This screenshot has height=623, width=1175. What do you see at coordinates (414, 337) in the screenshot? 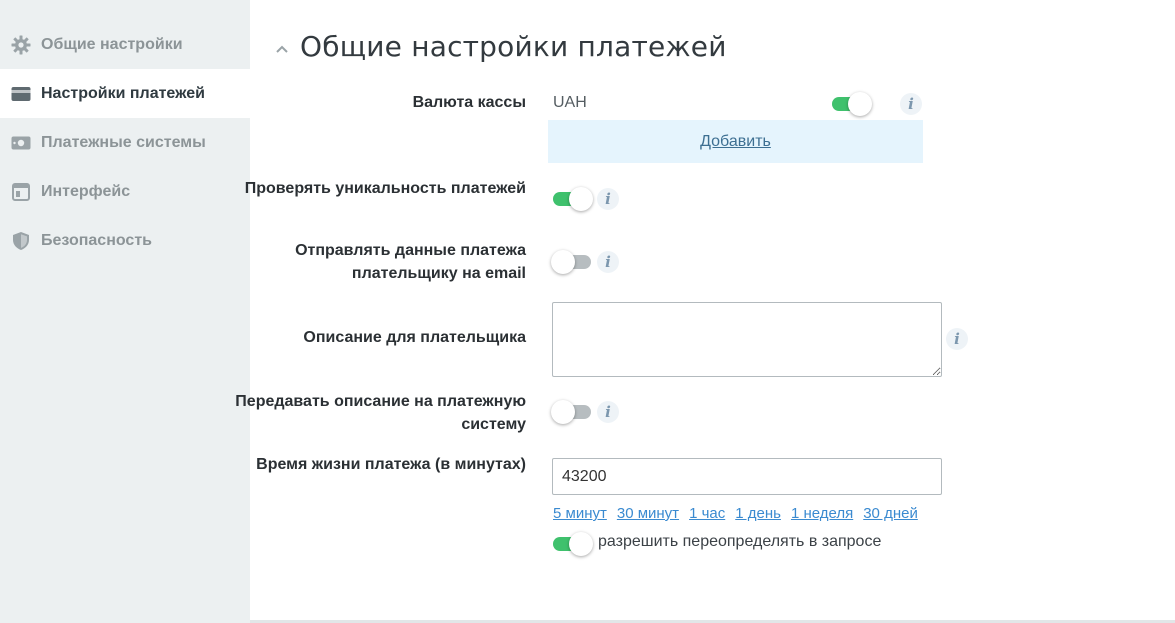
I see `description-label: Описание для плательщика` at bounding box center [414, 337].